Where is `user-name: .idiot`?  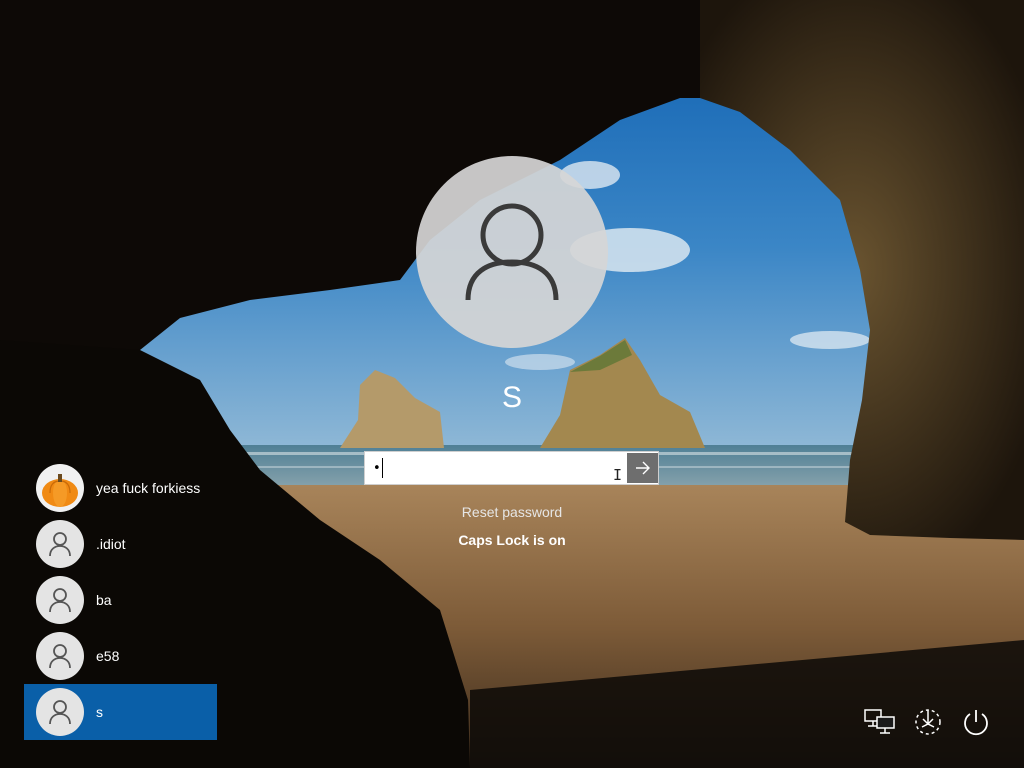
user-name: .idiot is located at coordinates (111, 544).